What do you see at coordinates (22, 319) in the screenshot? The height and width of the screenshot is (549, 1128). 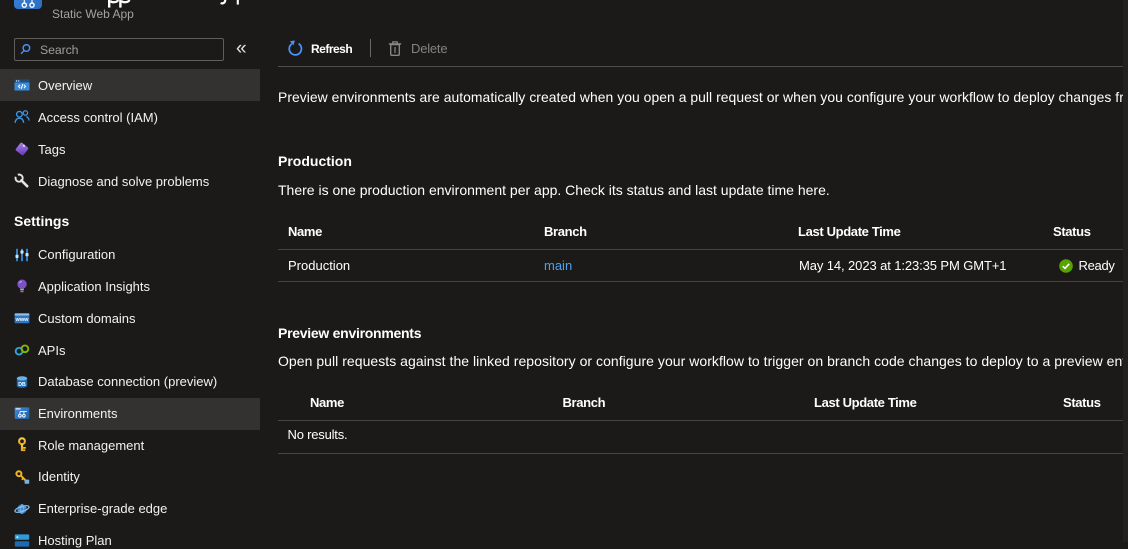 I see `svg-text: WWW` at bounding box center [22, 319].